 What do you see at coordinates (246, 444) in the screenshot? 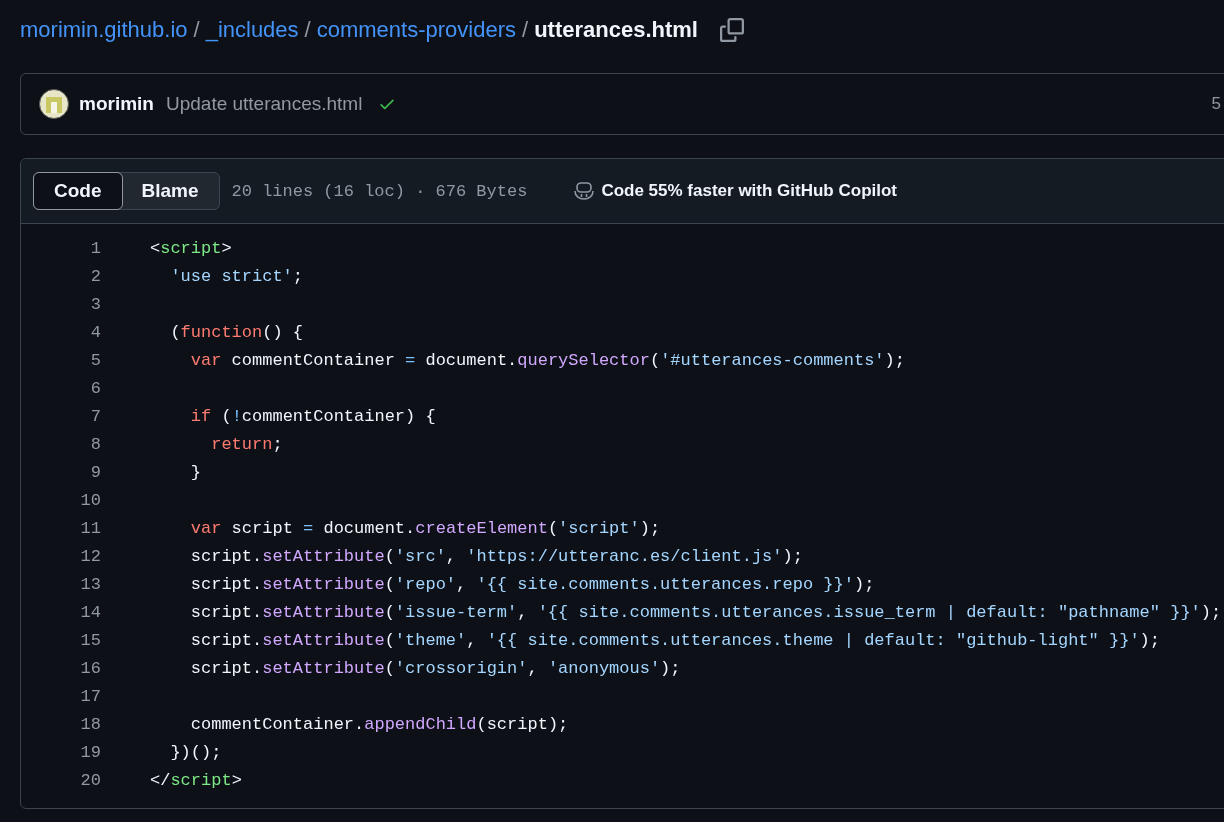
I see `code-line: return;` at bounding box center [246, 444].